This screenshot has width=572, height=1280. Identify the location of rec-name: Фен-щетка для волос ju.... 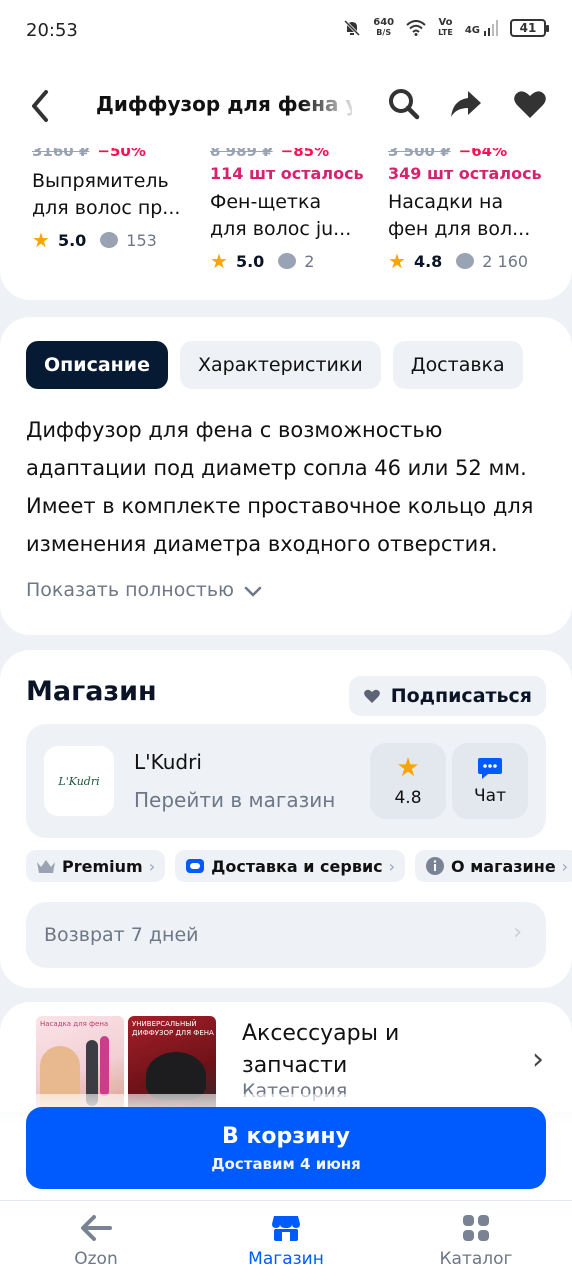
(281, 215).